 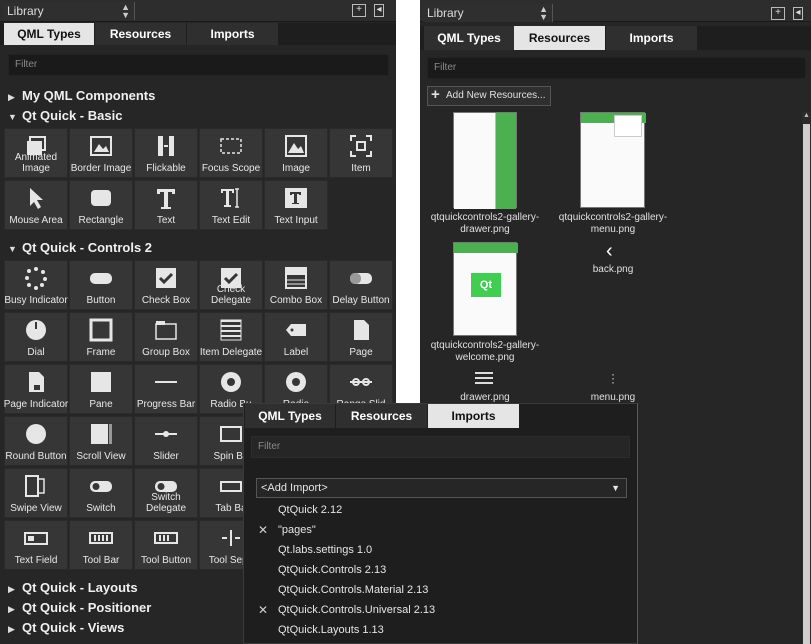 What do you see at coordinates (346, 610) in the screenshot?
I see `import-item: ✕ QtQuick.Controls.Universal 2.13` at bounding box center [346, 610].